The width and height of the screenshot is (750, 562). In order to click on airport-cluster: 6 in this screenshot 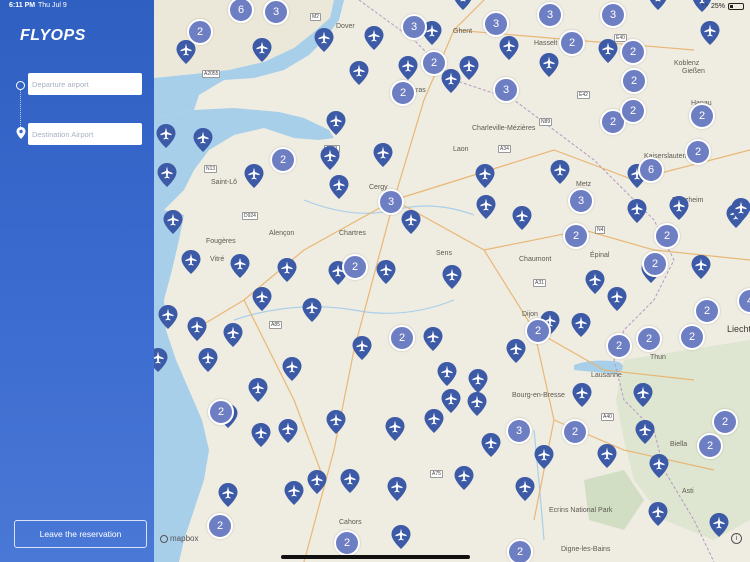, I will do `click(651, 170)`.